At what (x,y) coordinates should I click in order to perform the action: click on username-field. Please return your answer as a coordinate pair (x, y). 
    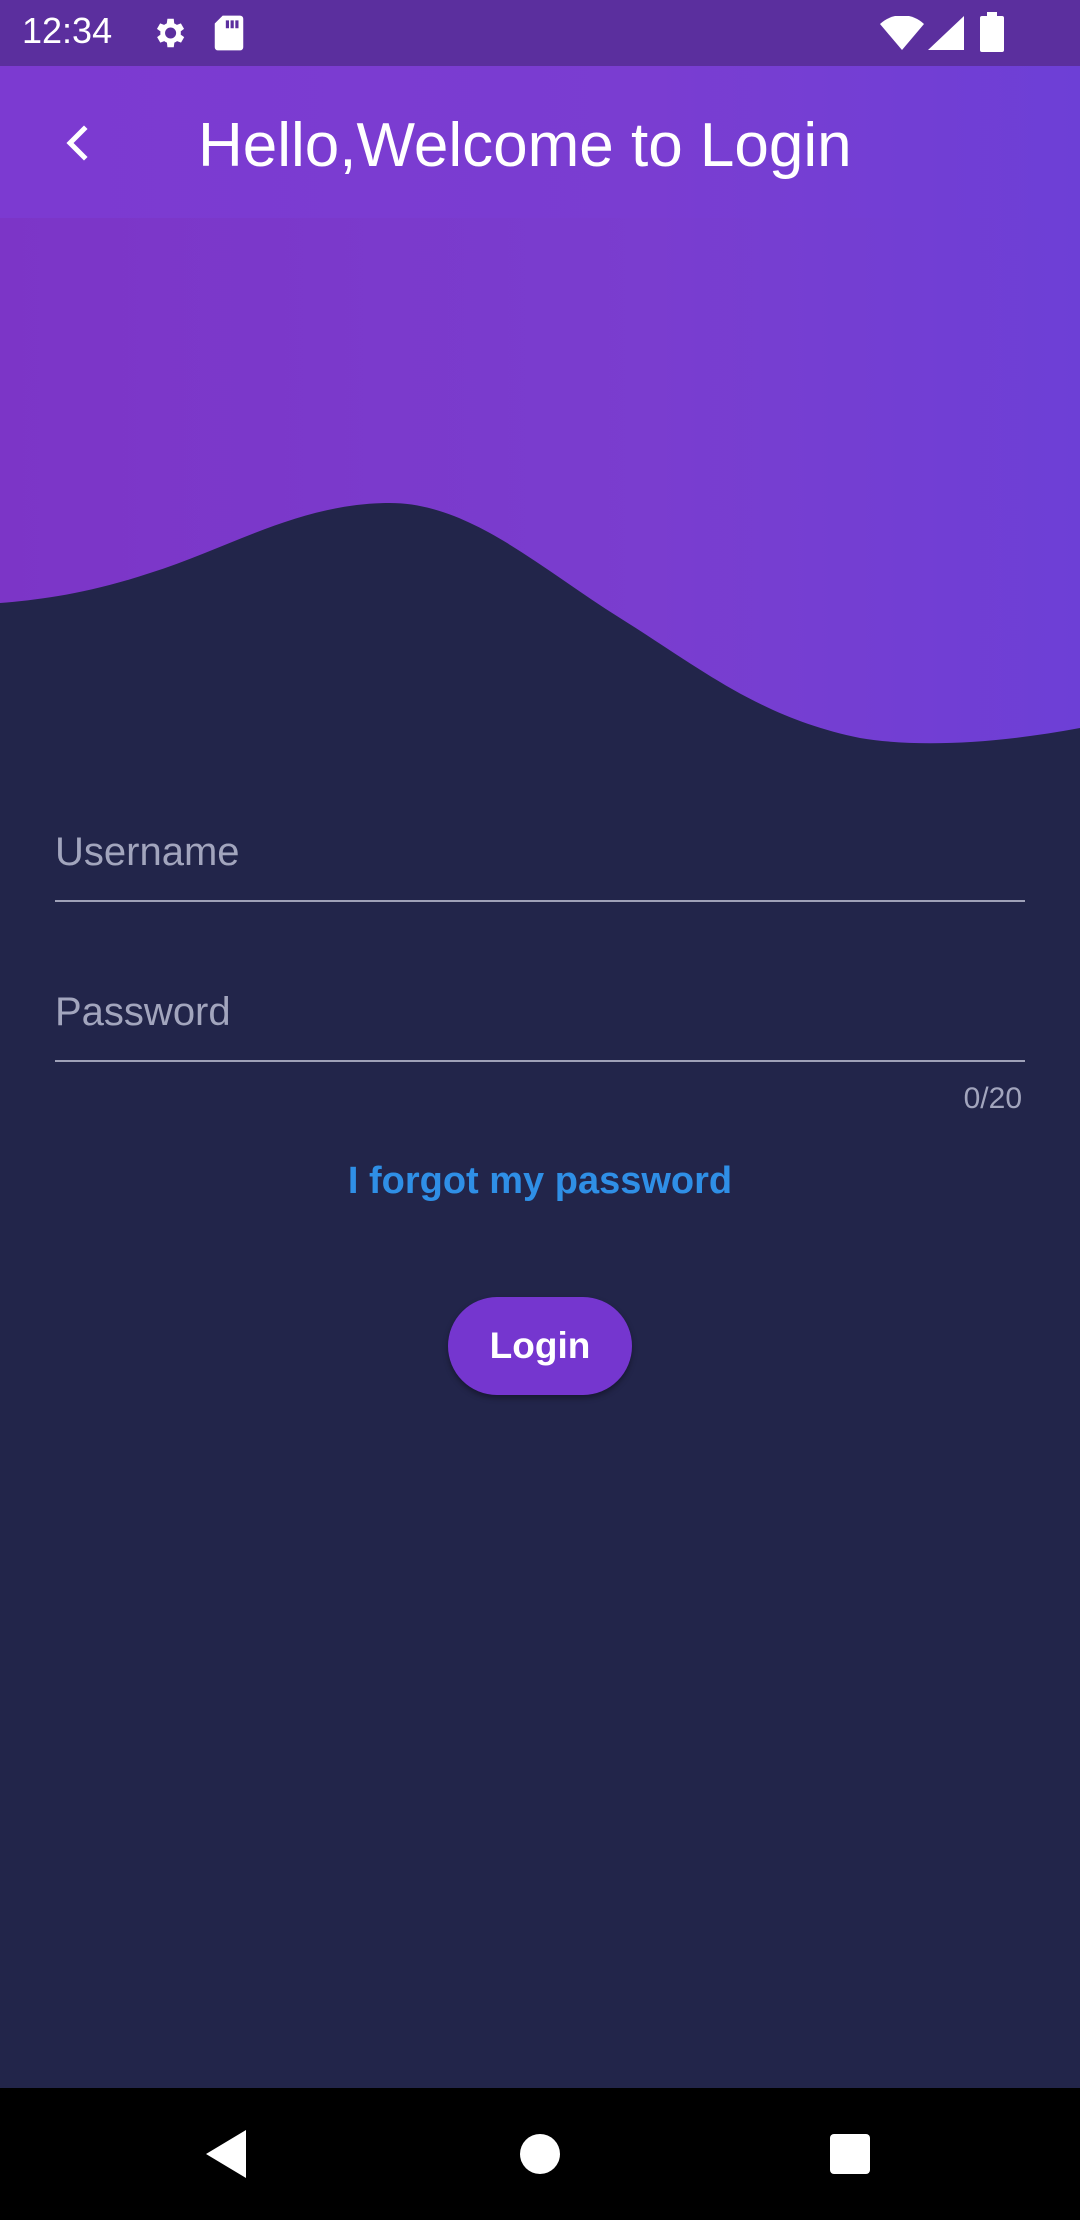
    Looking at the image, I should click on (540, 846).